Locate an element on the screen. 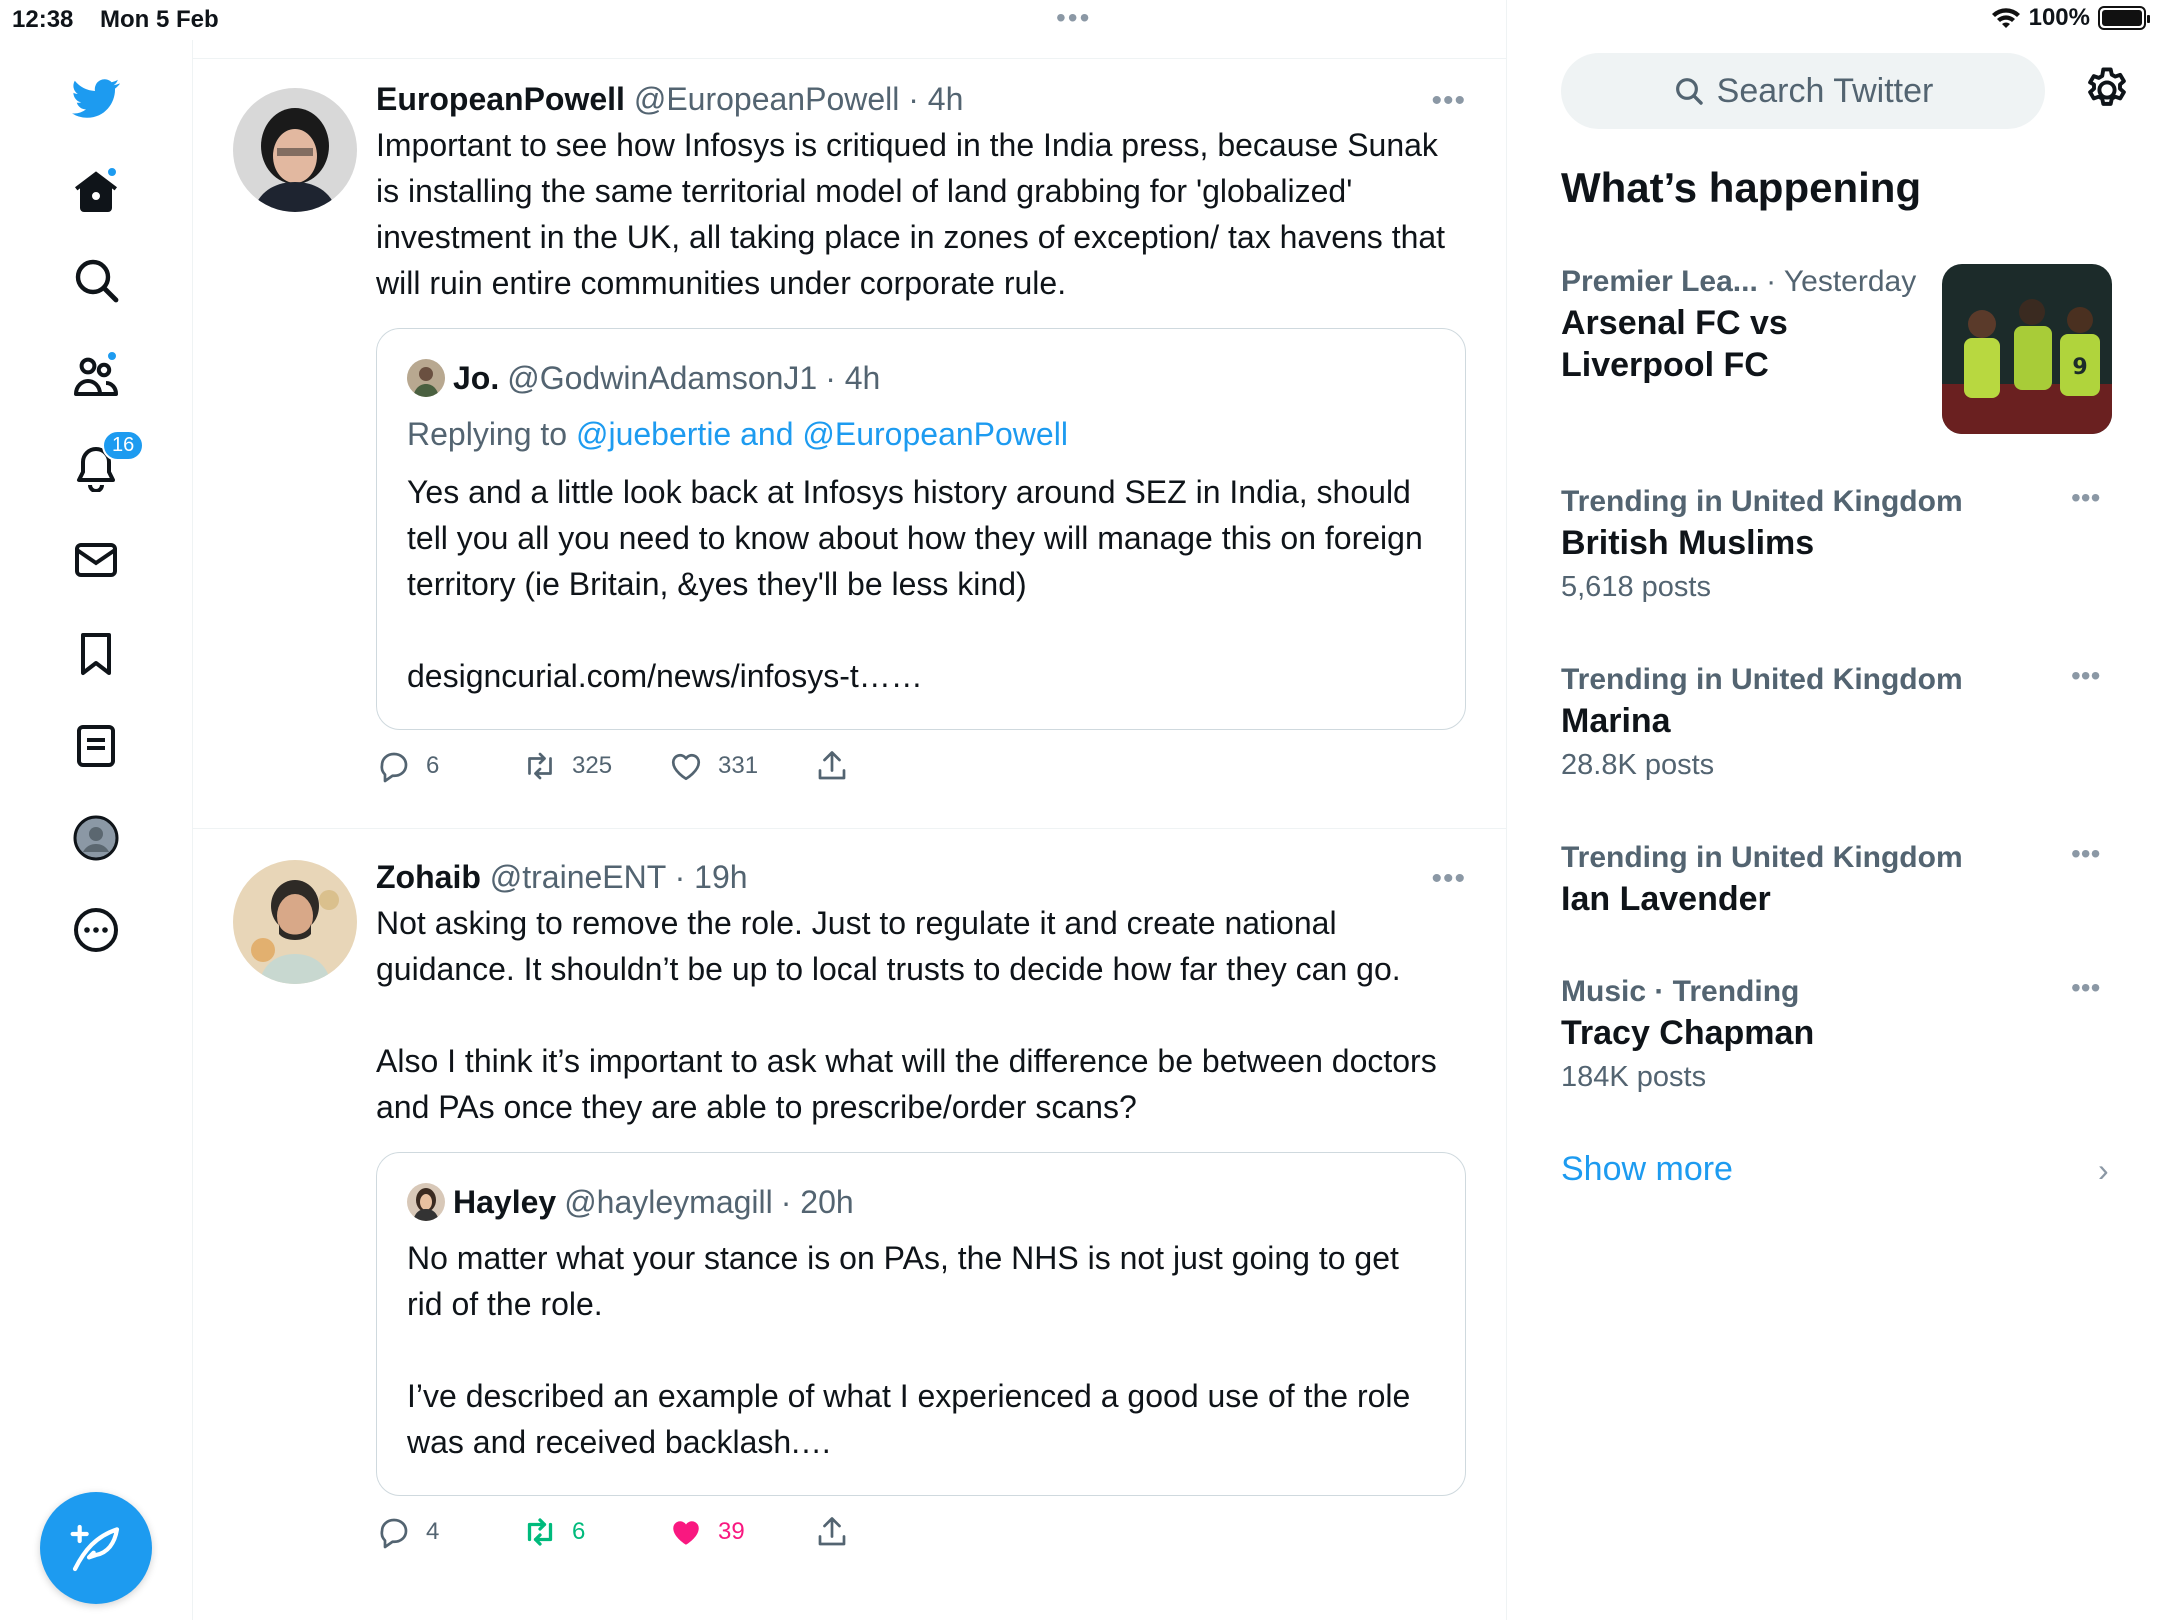 The height and width of the screenshot is (1620, 2160). reply-button: 4 is located at coordinates (407, 1532).